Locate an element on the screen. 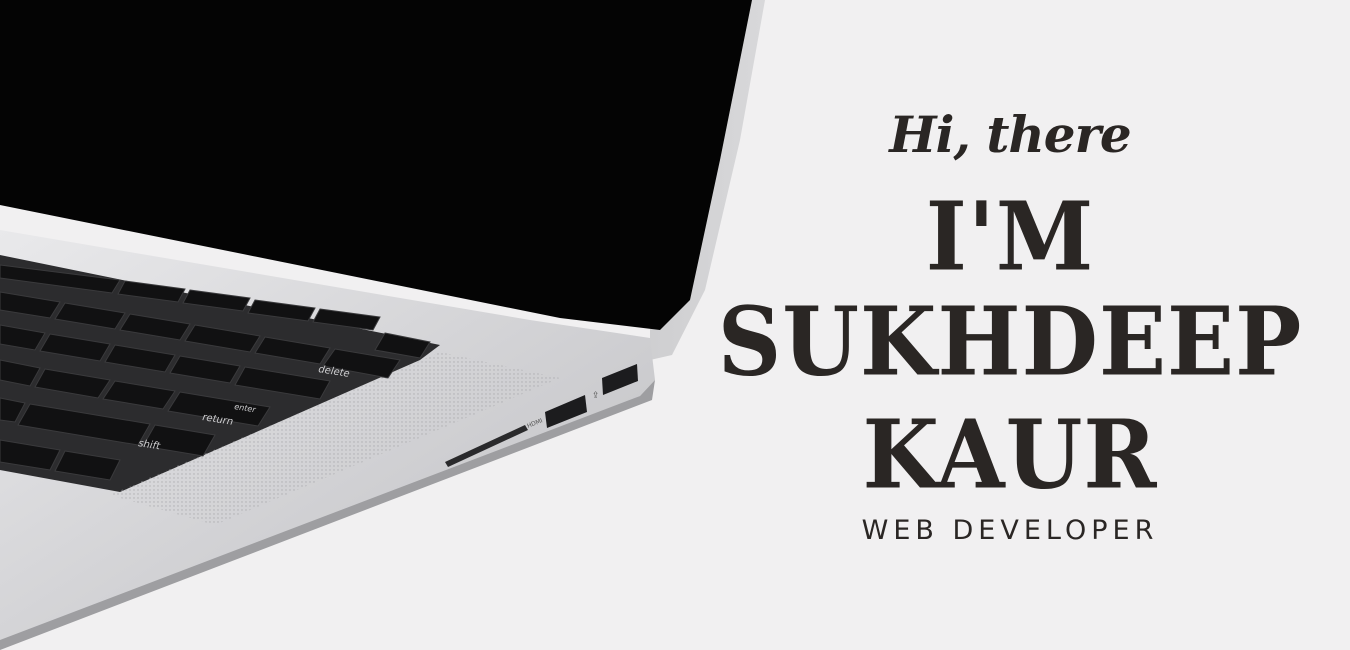  job-title: WEB DEVELOPER is located at coordinates (1010, 530).